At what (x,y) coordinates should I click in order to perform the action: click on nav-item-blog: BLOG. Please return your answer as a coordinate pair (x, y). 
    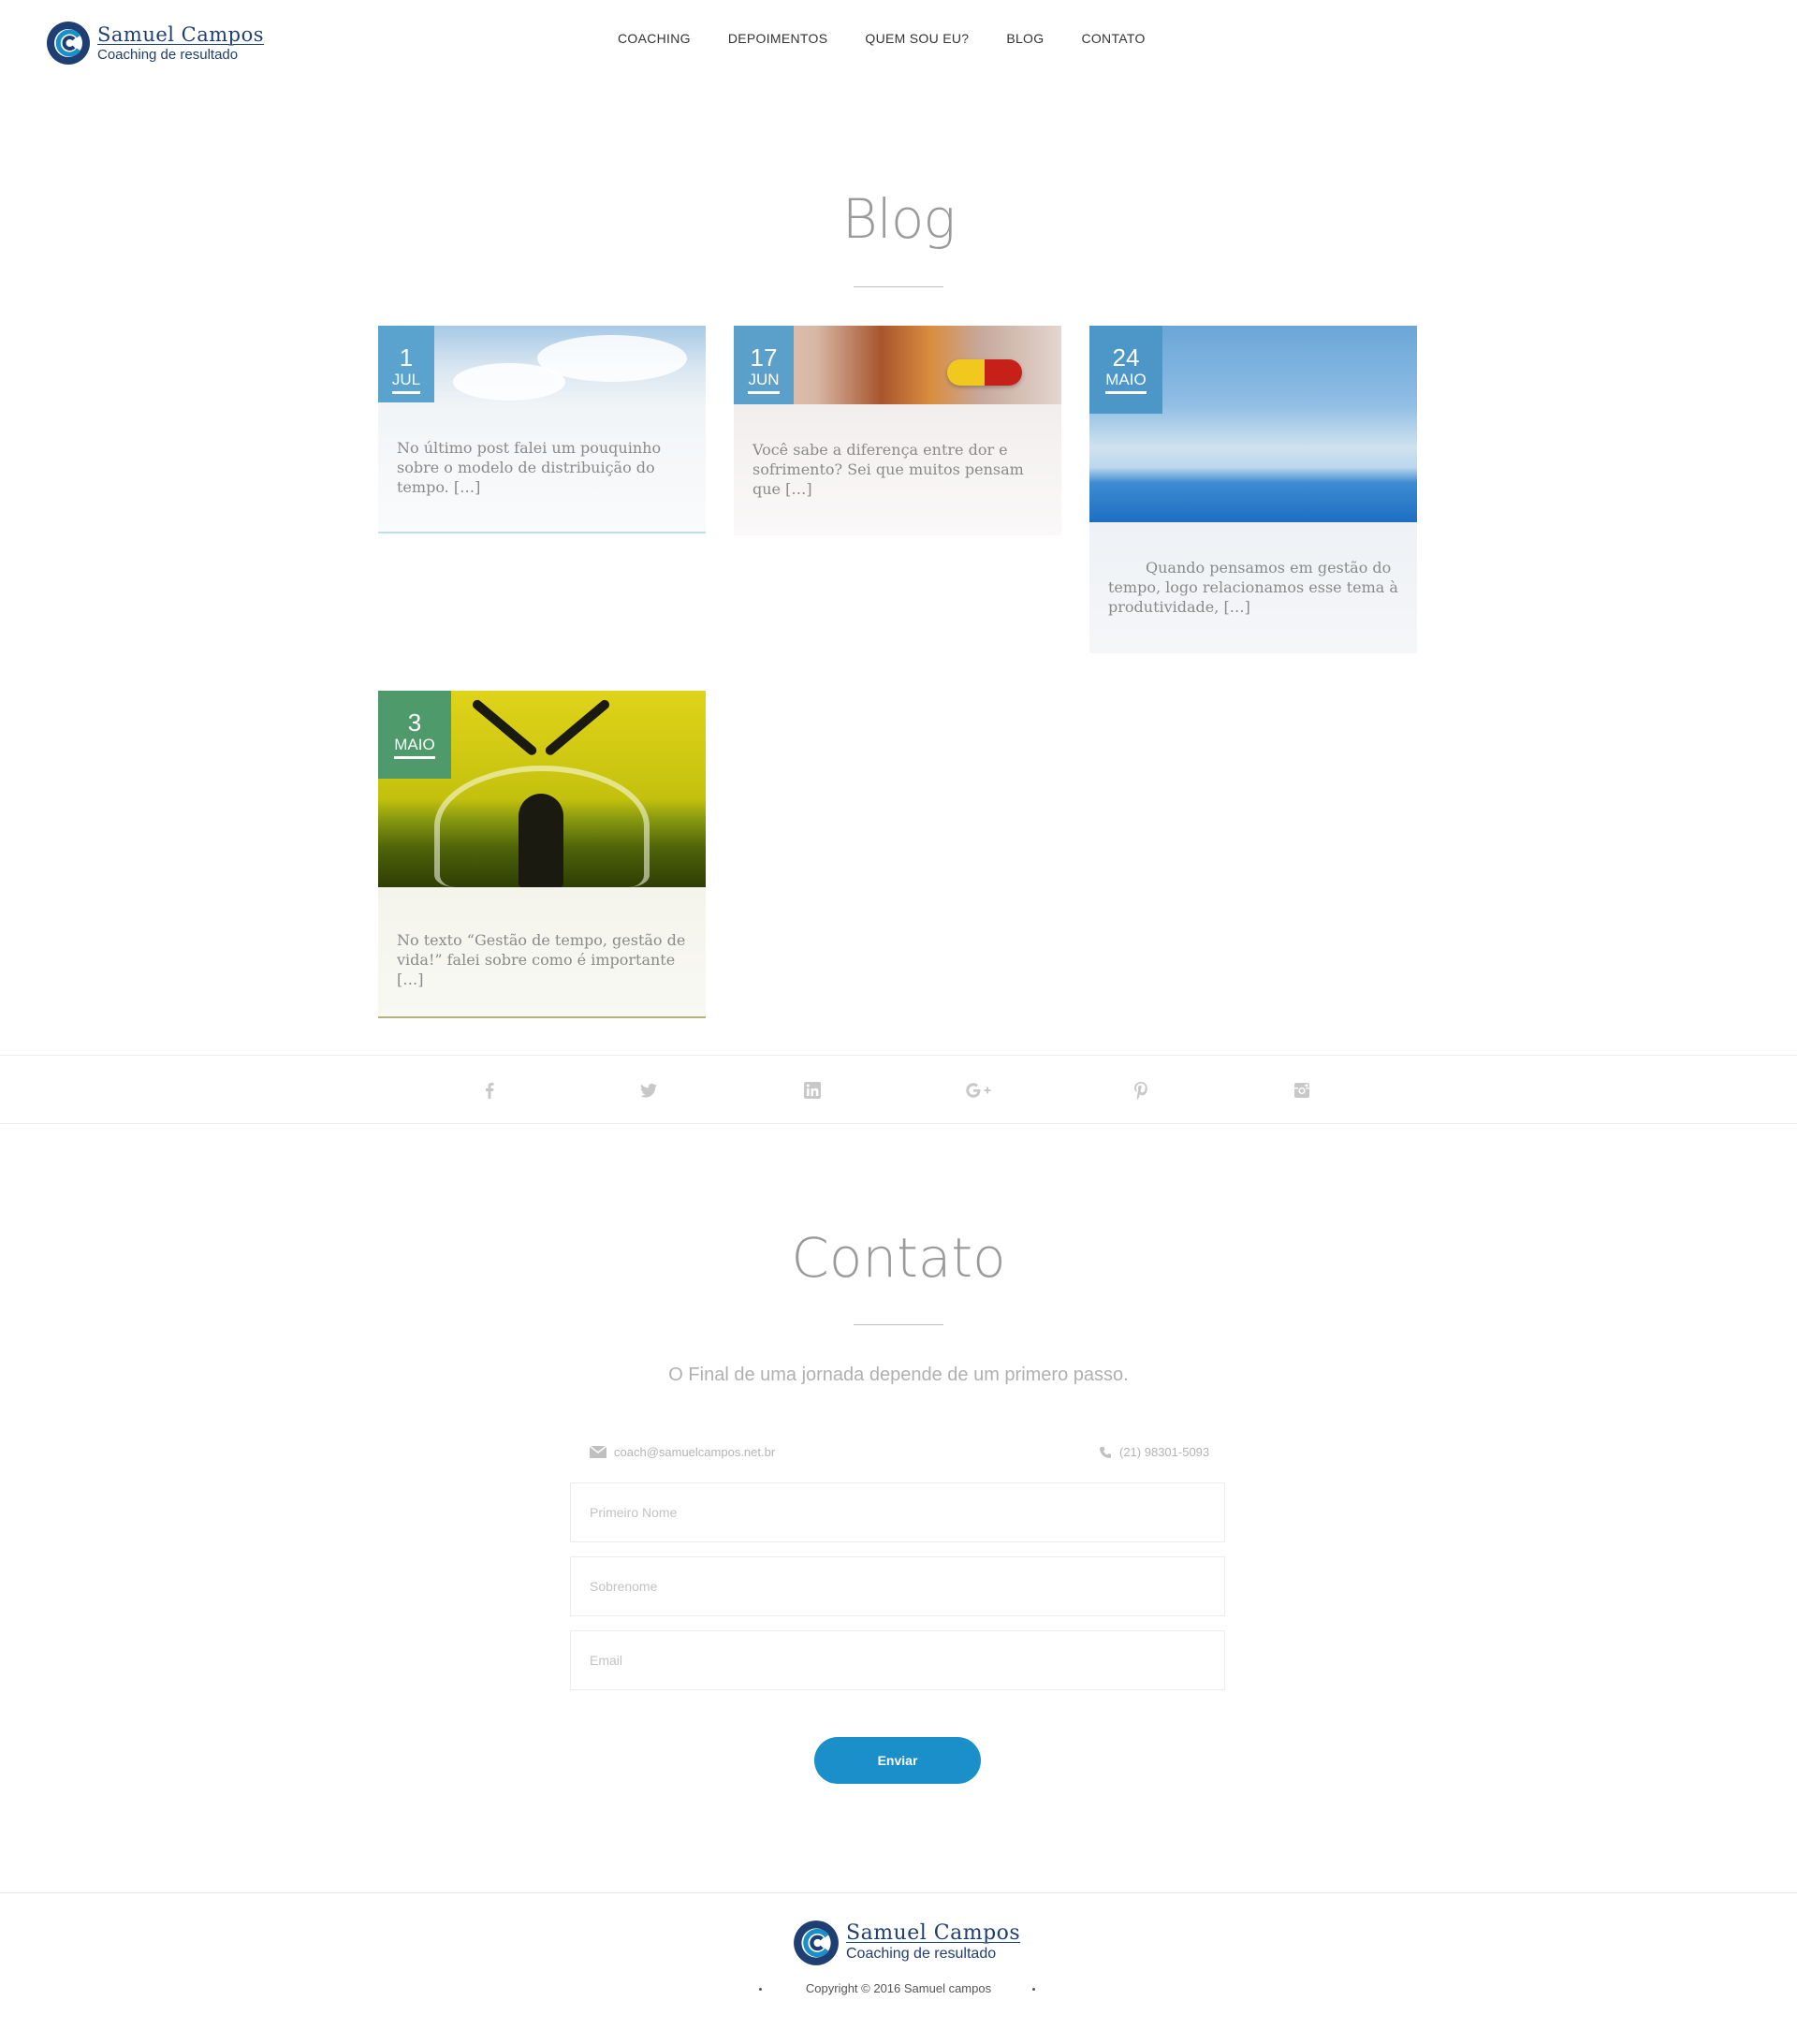
    Looking at the image, I should click on (1025, 38).